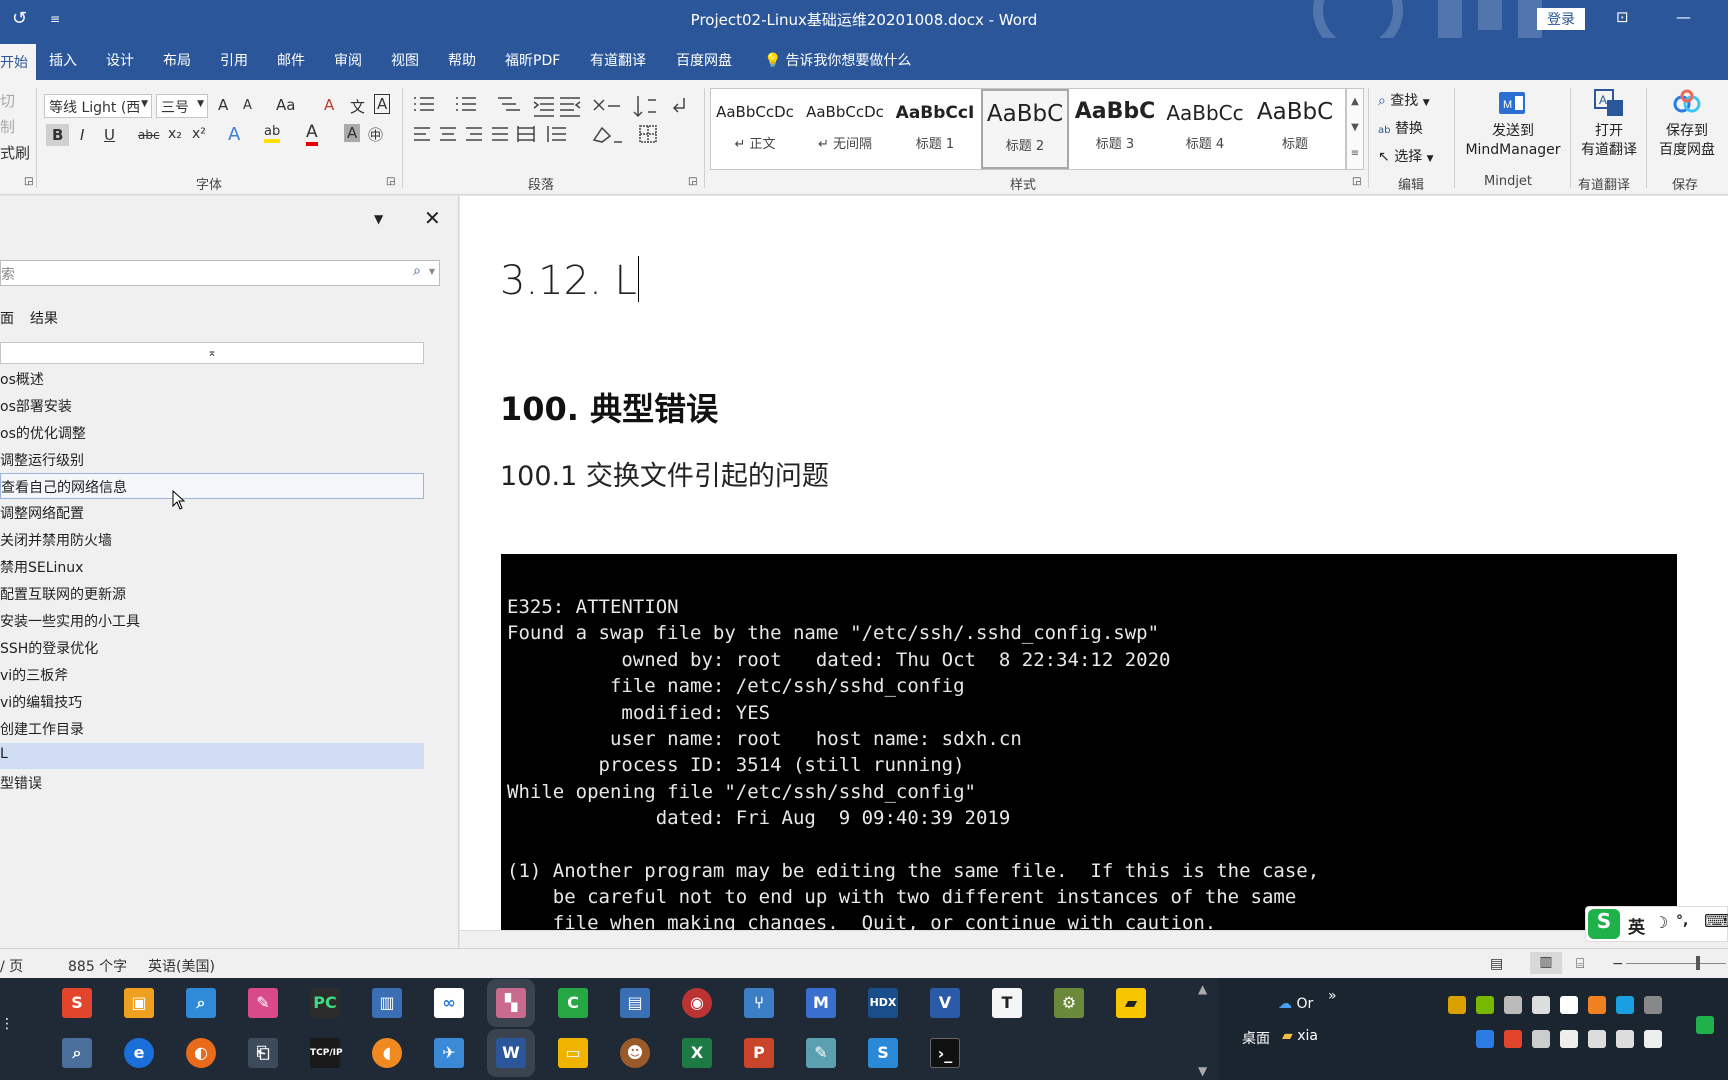  Describe the element at coordinates (1609, 124) in the screenshot. I see `open-youdao-button: A 打开 有道翻译` at that location.